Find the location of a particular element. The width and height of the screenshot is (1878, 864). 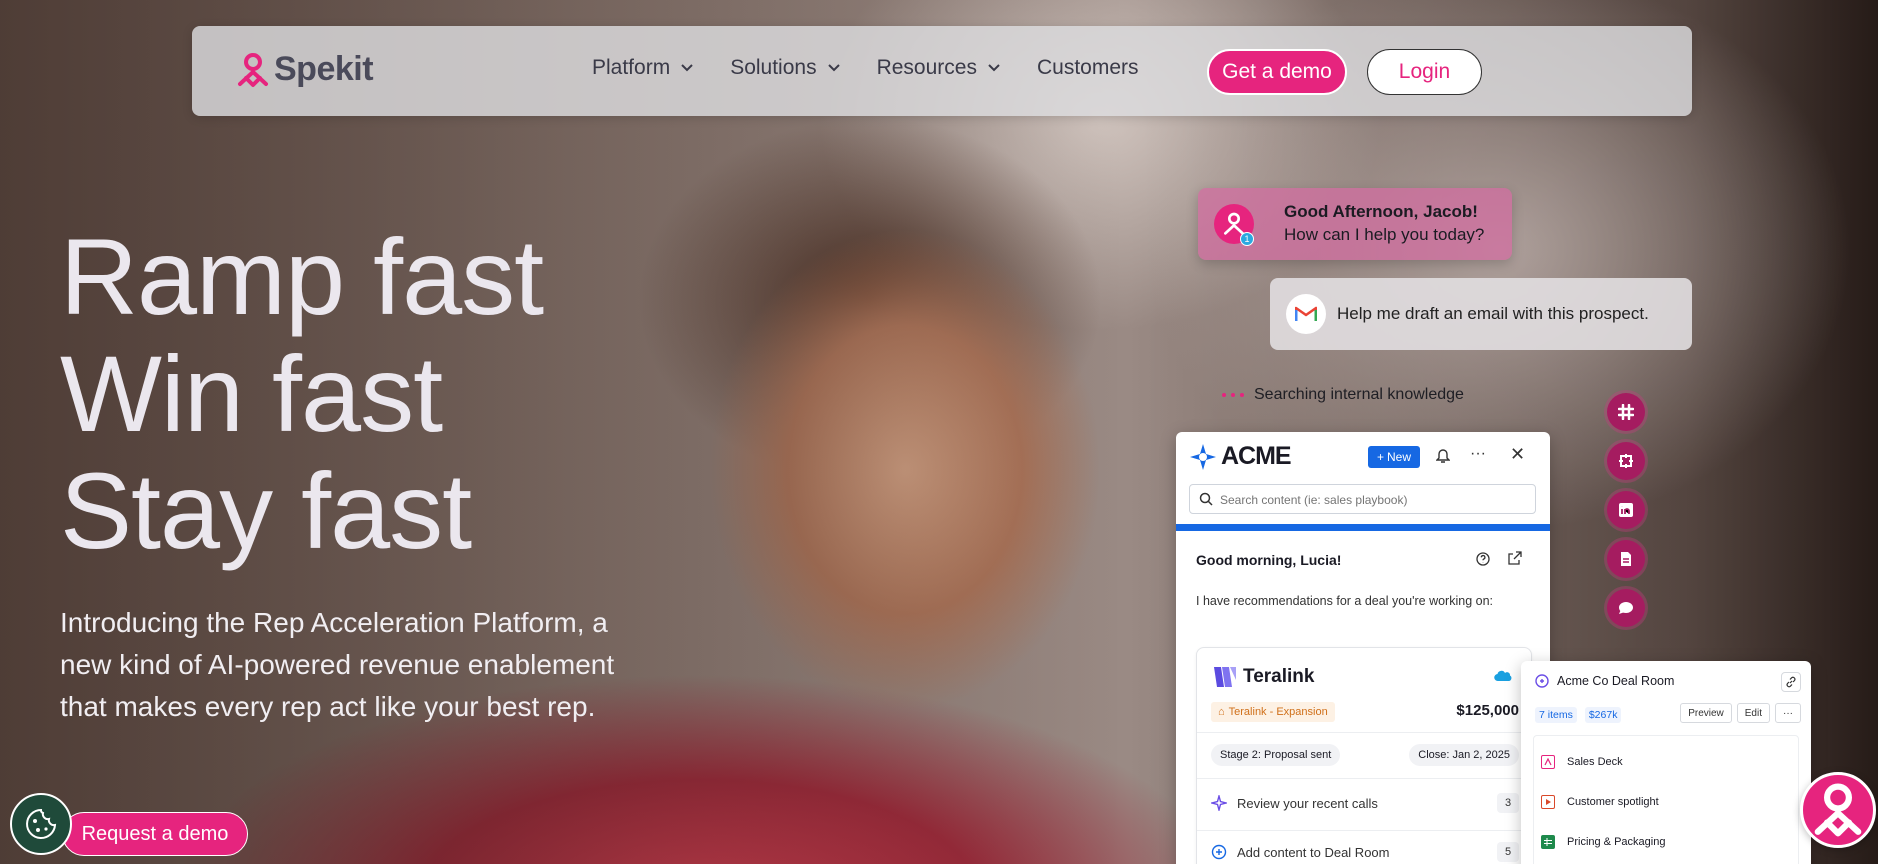

cookie-settings-button is located at coordinates (41, 824).